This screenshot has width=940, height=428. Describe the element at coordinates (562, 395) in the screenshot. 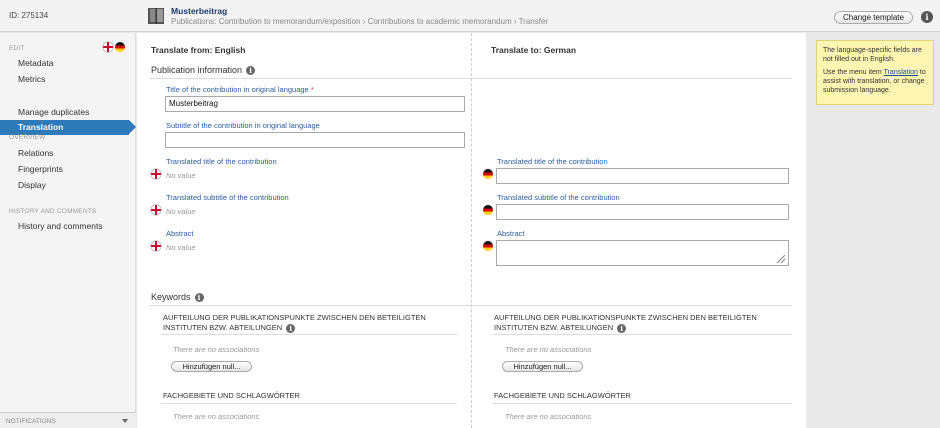

I see `keyword-group2-label-de: FACHGEBIETE UND SCHLAGWÖRTER` at that location.